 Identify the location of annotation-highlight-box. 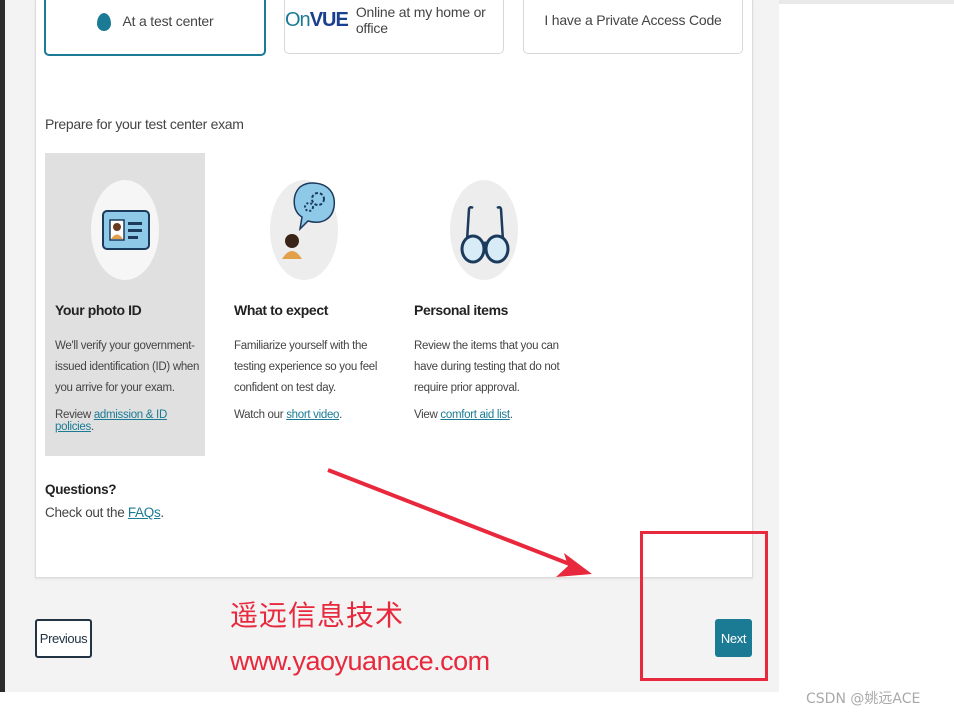
(704, 606).